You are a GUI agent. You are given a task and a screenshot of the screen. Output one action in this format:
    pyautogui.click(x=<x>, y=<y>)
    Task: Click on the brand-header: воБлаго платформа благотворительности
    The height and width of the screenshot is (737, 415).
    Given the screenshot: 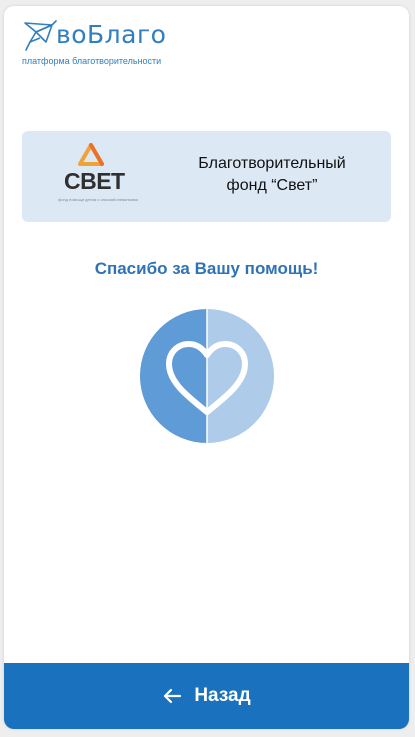 What is the action you would take?
    pyautogui.click(x=172, y=45)
    